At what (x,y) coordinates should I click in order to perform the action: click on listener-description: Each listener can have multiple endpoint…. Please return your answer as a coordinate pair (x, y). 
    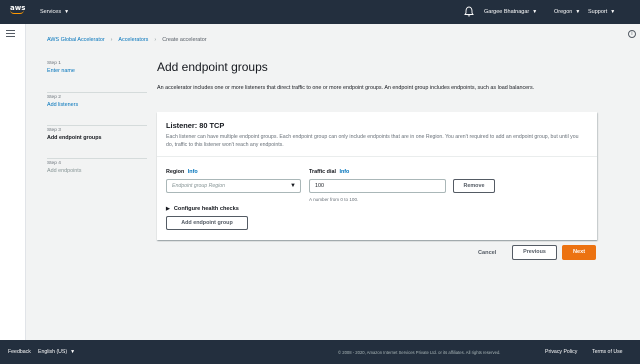
    Looking at the image, I should click on (372, 141).